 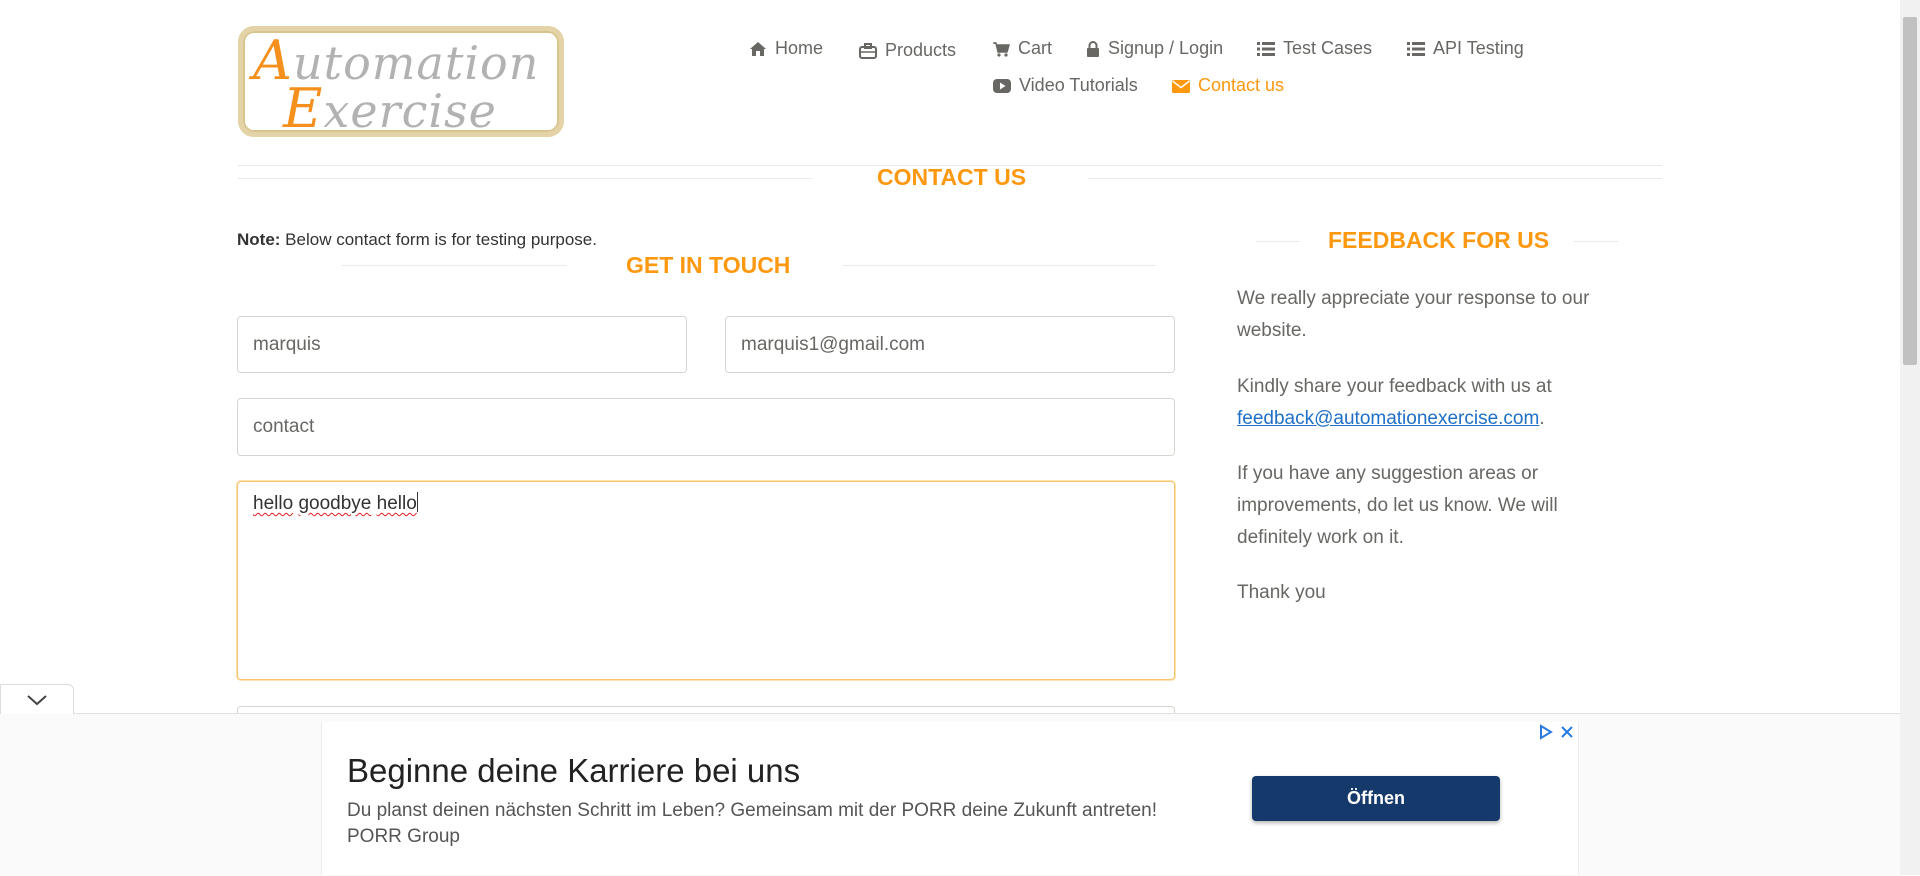 I want to click on contact-us-title: CONTACT US, so click(x=952, y=177).